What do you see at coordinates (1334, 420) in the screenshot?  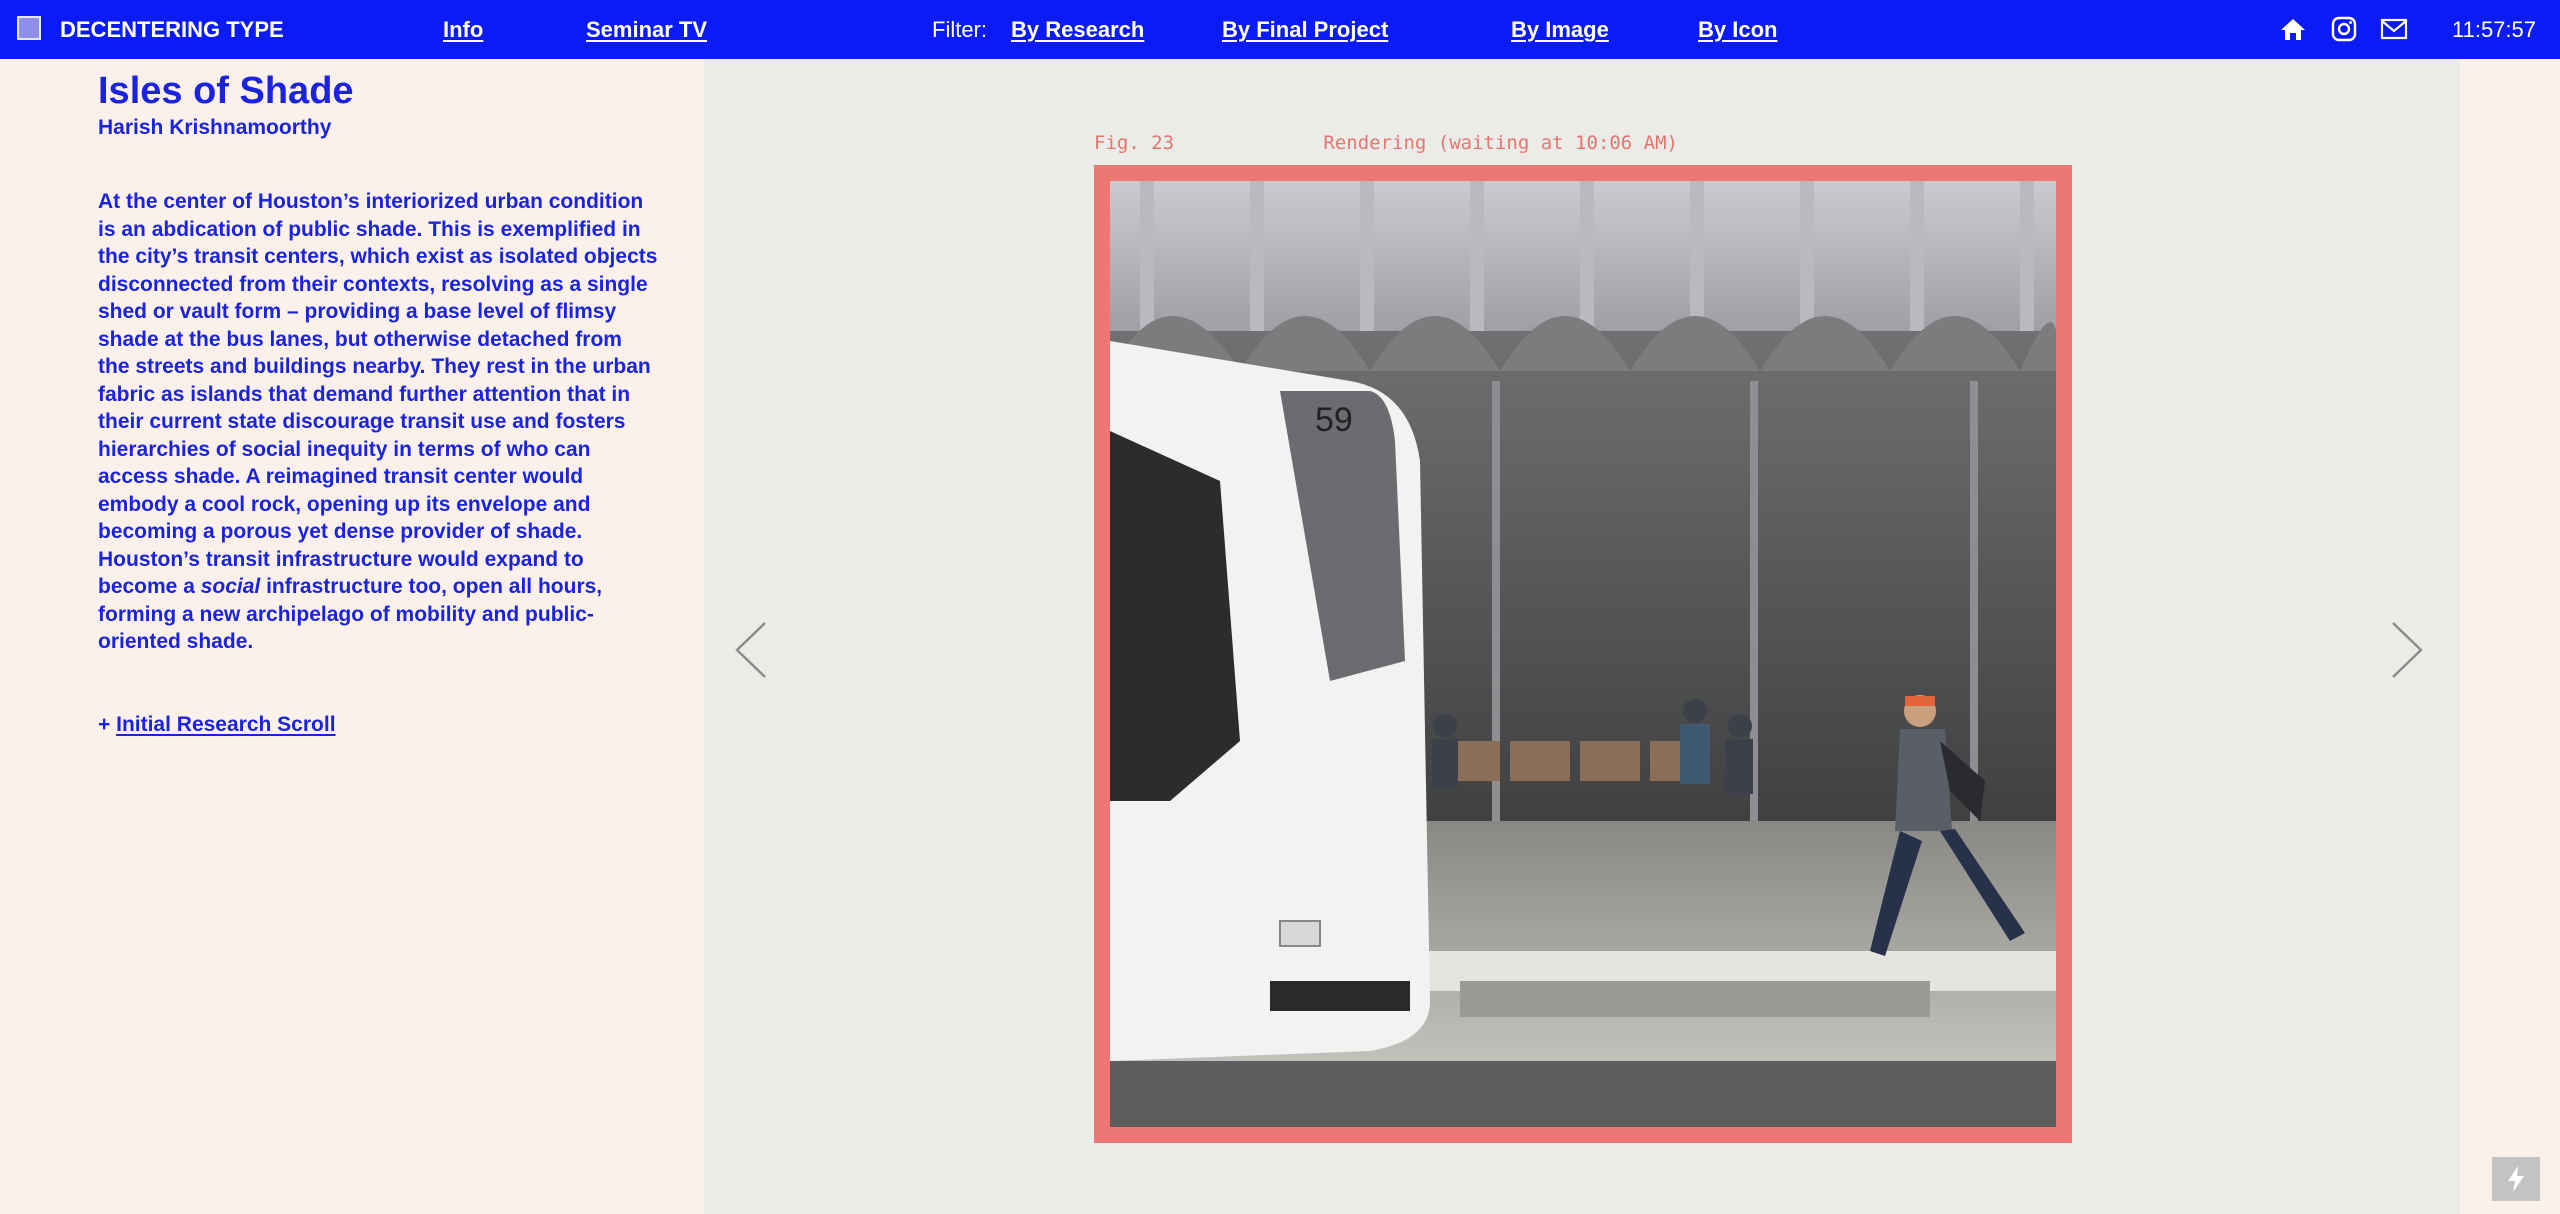 I see `svg-text: 59` at bounding box center [1334, 420].